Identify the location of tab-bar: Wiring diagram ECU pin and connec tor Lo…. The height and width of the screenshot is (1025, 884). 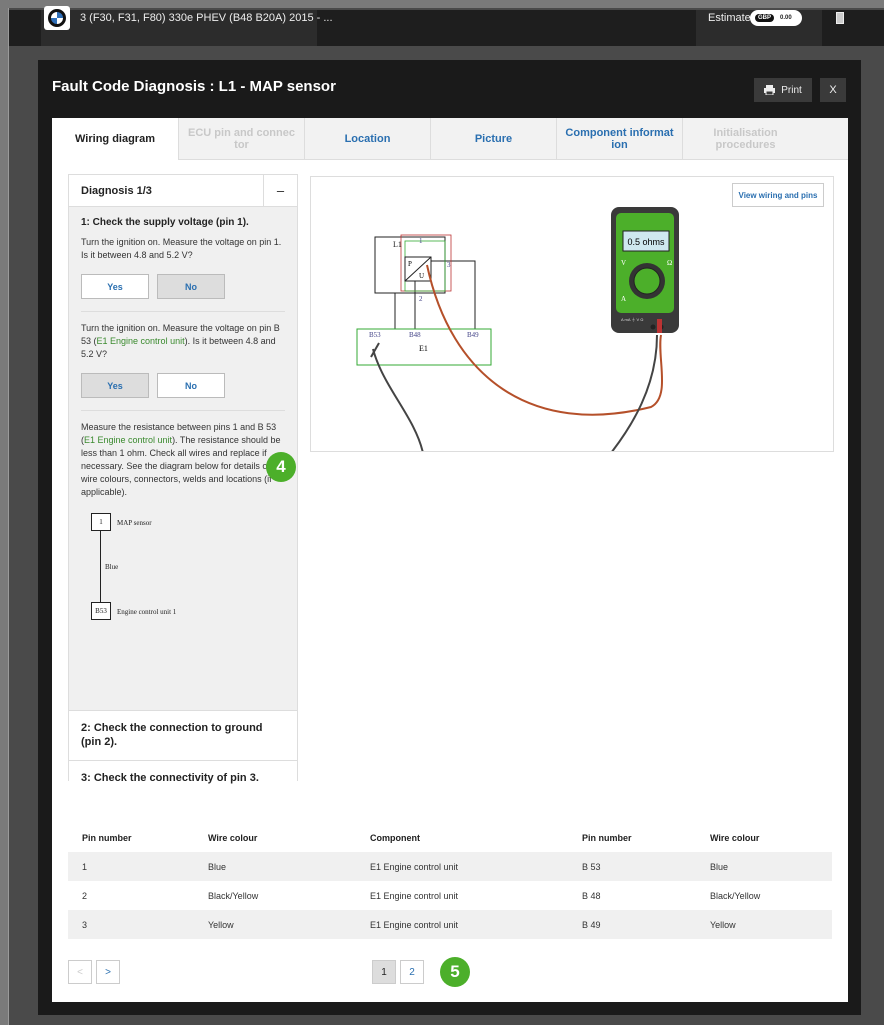
(450, 139).